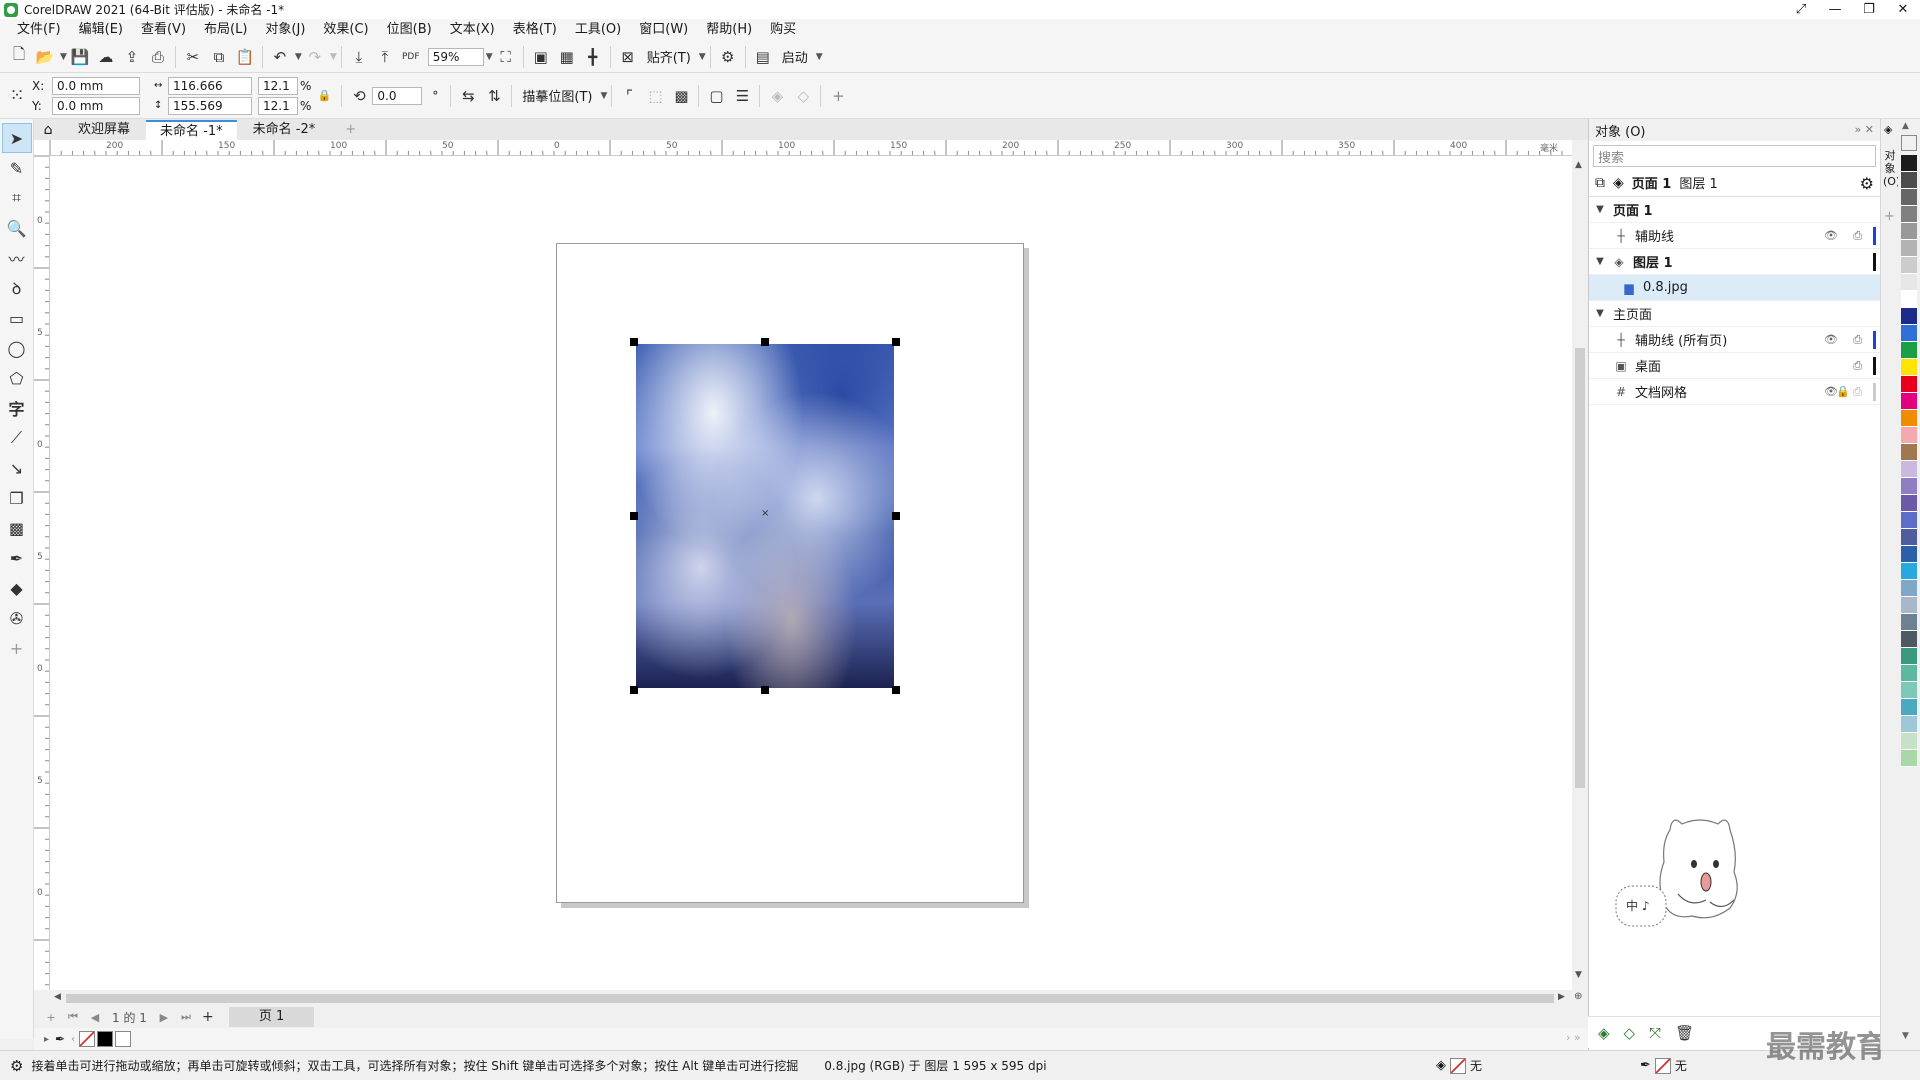 This screenshot has width=1920, height=1080. I want to click on crumb-page: 页面 1, so click(1652, 182).